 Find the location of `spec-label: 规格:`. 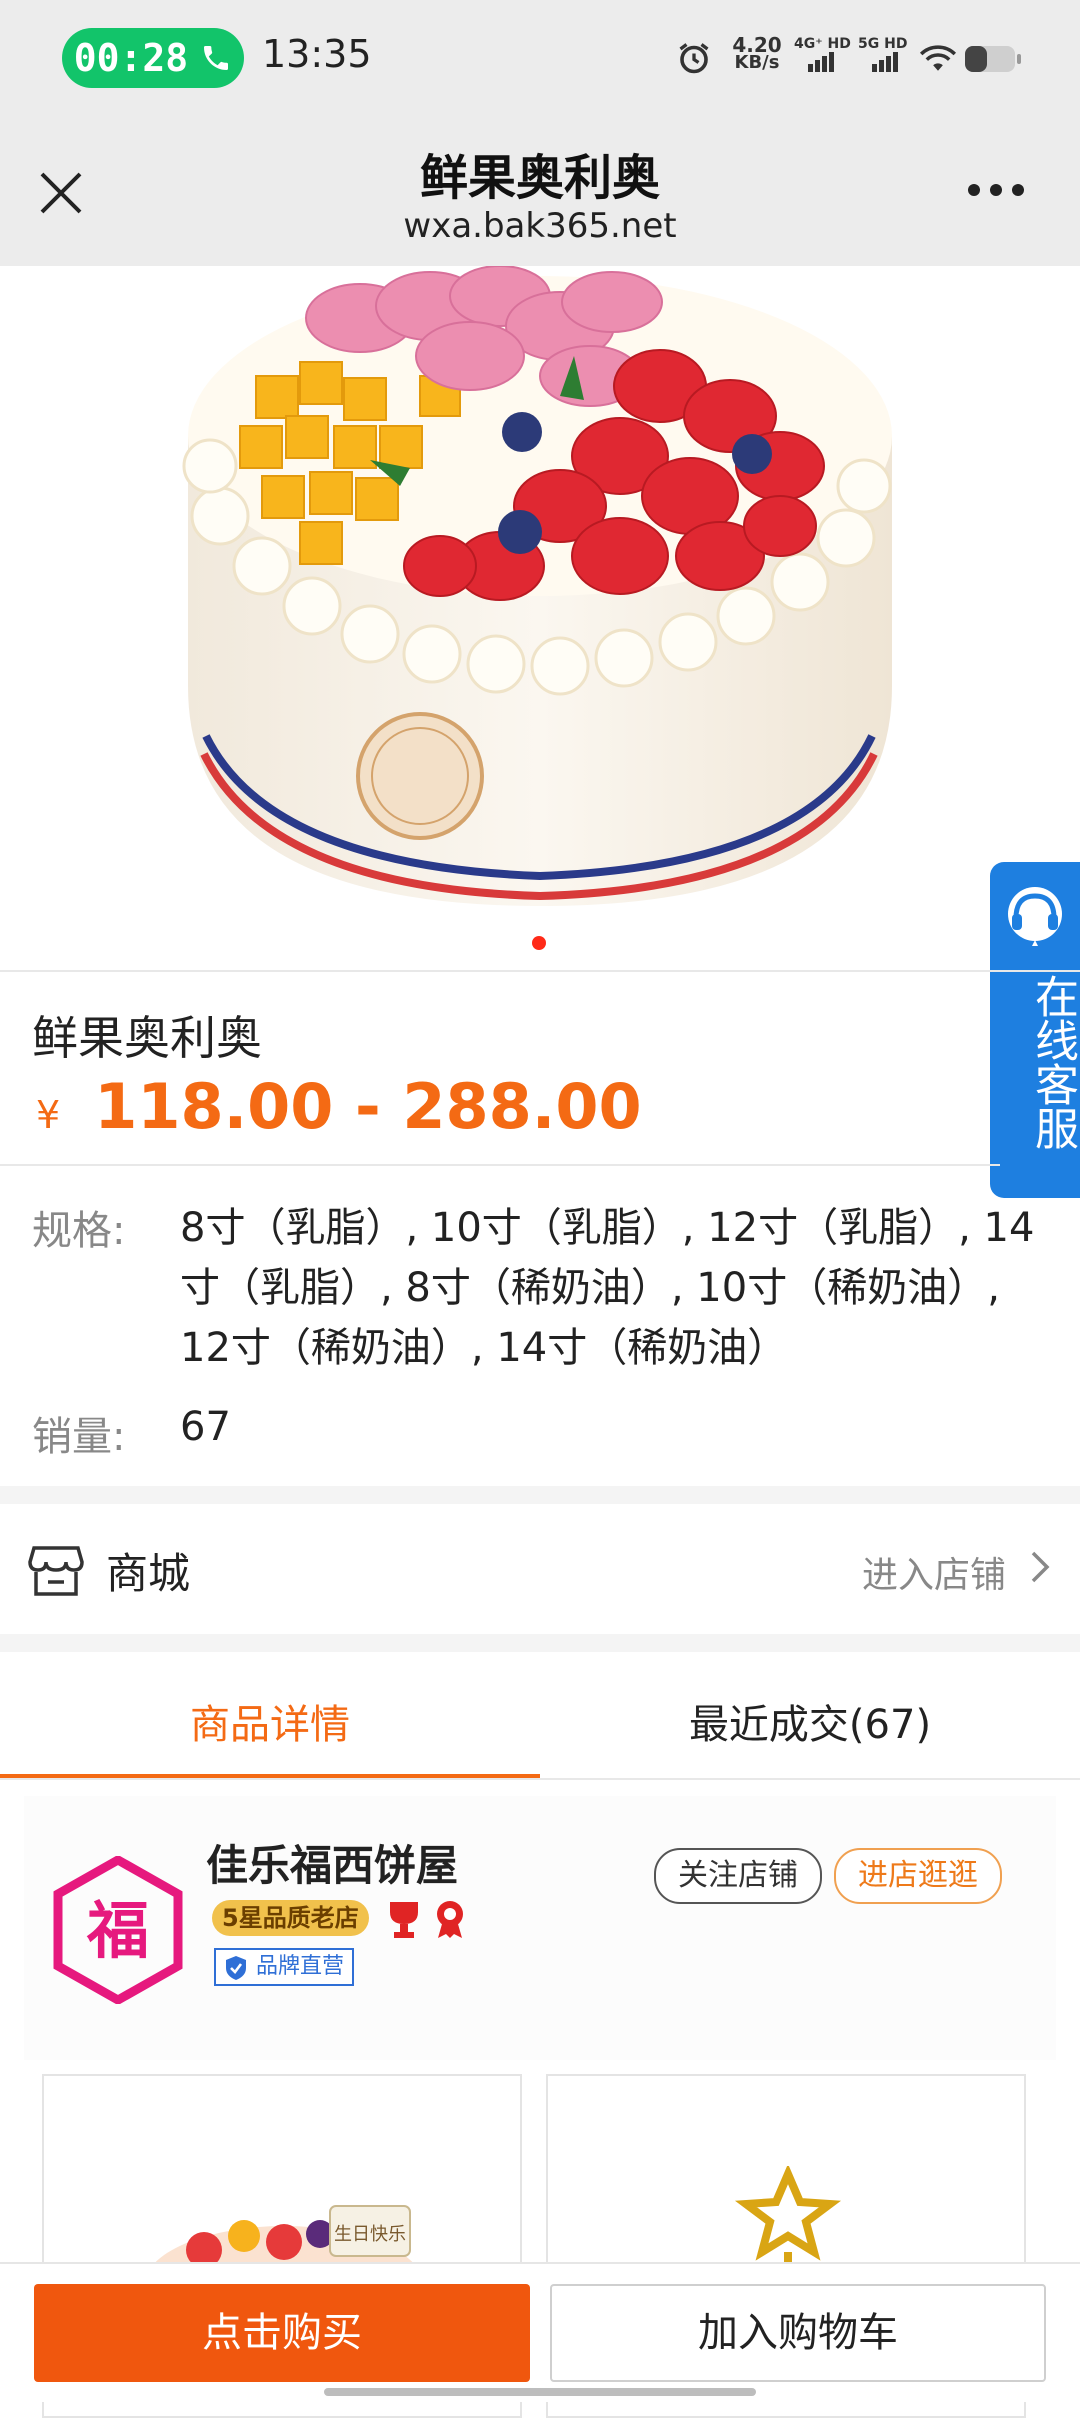

spec-label: 规格: is located at coordinates (79, 1231).